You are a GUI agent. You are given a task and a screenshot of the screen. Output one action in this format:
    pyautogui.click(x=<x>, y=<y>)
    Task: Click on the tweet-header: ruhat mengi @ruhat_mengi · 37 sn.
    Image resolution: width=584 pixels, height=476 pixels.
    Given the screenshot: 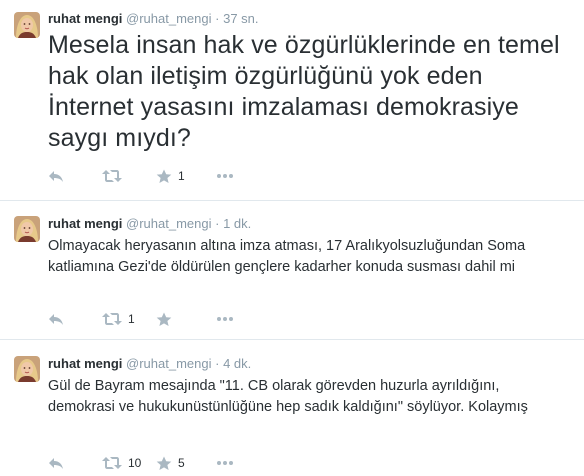 What is the action you would take?
    pyautogui.click(x=153, y=19)
    